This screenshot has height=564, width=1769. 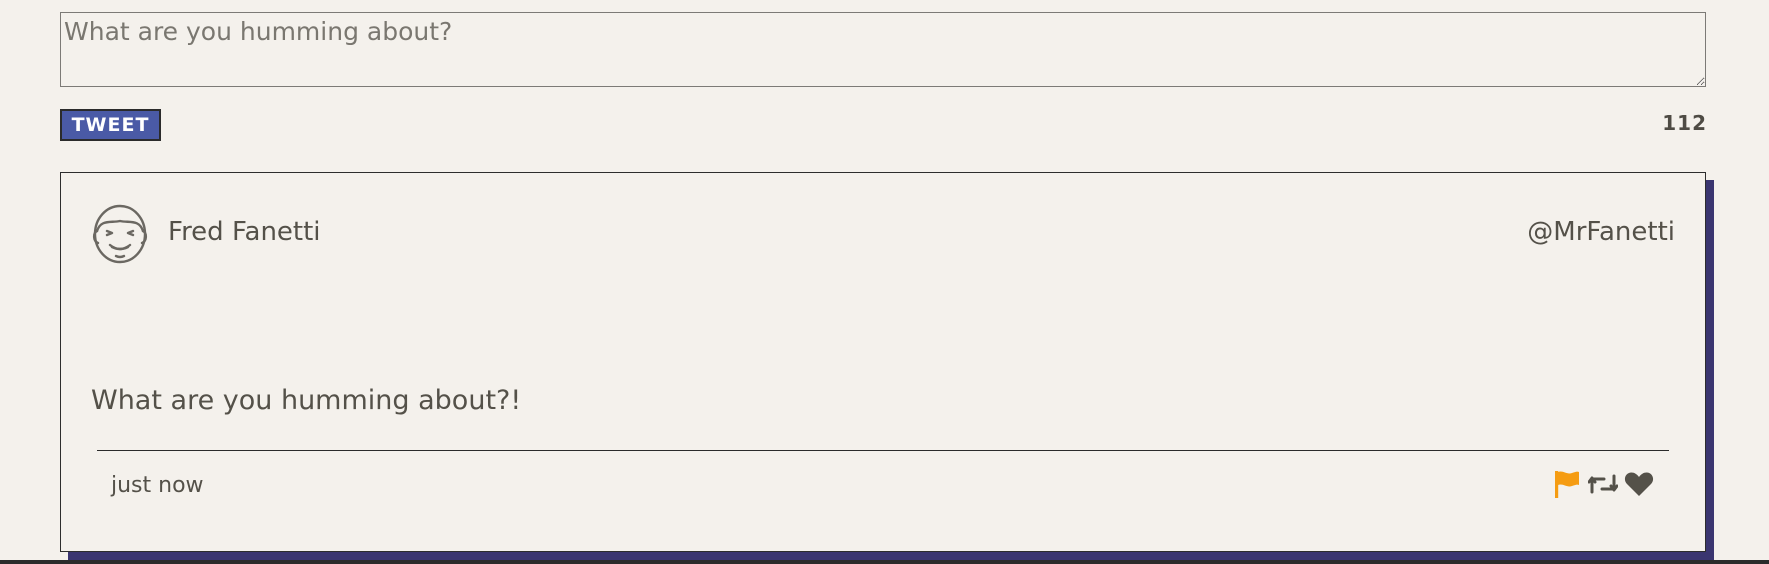 What do you see at coordinates (883, 450) in the screenshot?
I see `divider` at bounding box center [883, 450].